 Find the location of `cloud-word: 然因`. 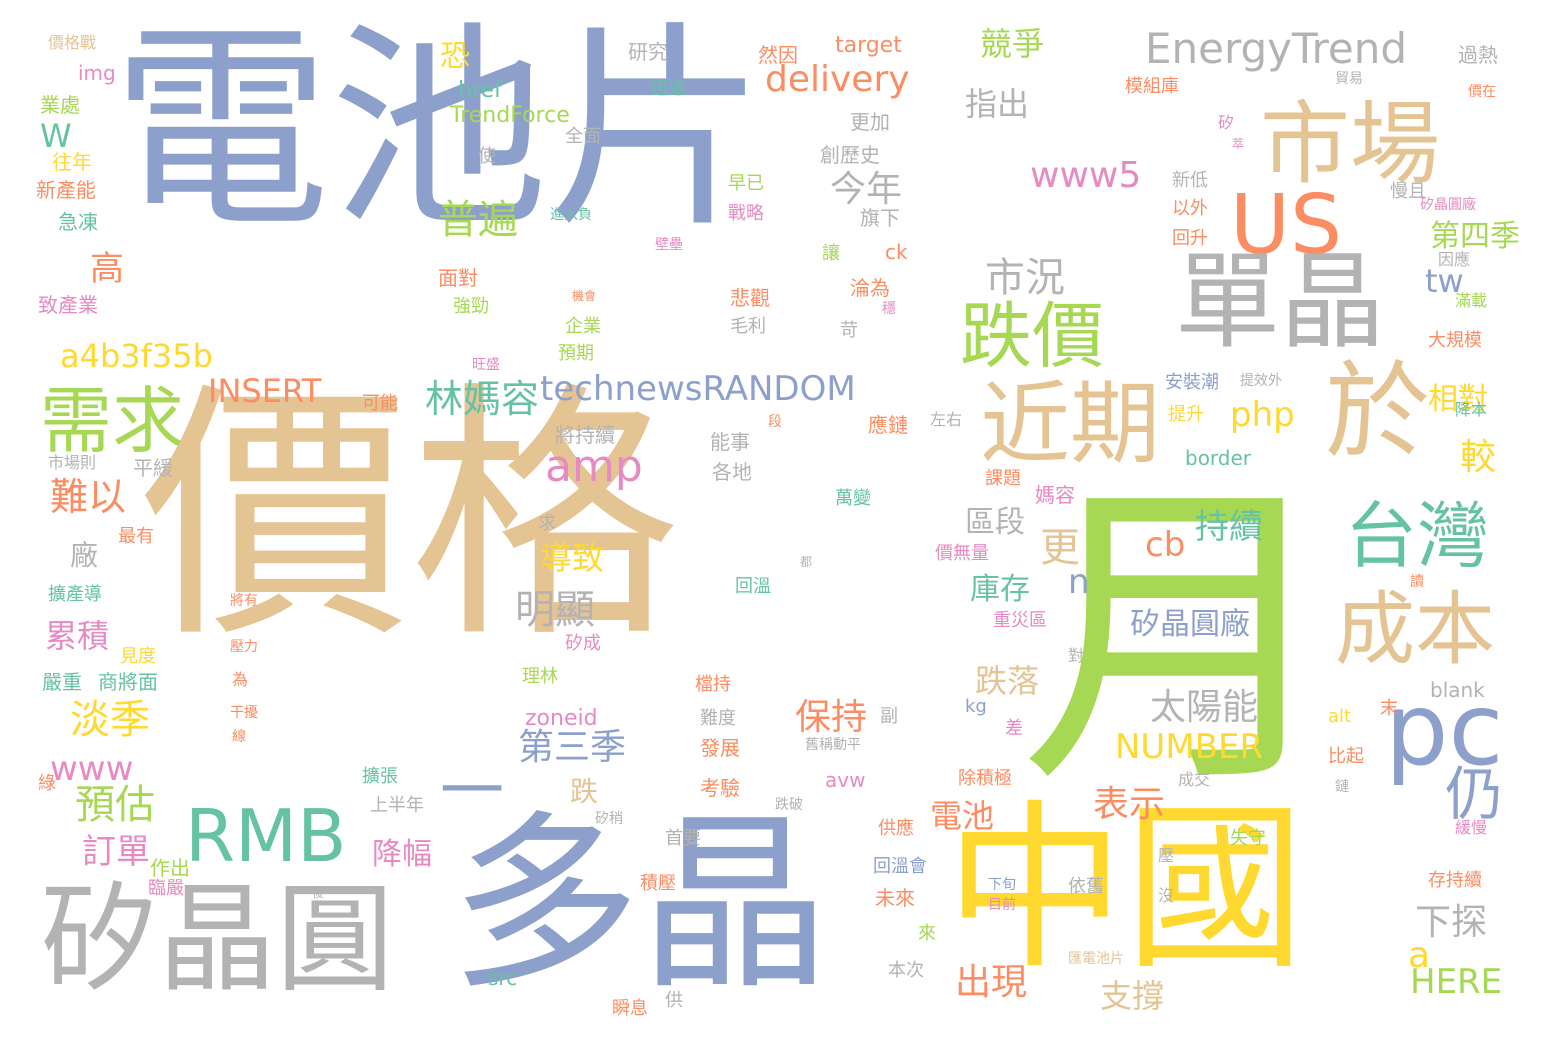

cloud-word: 然因 is located at coordinates (778, 55).